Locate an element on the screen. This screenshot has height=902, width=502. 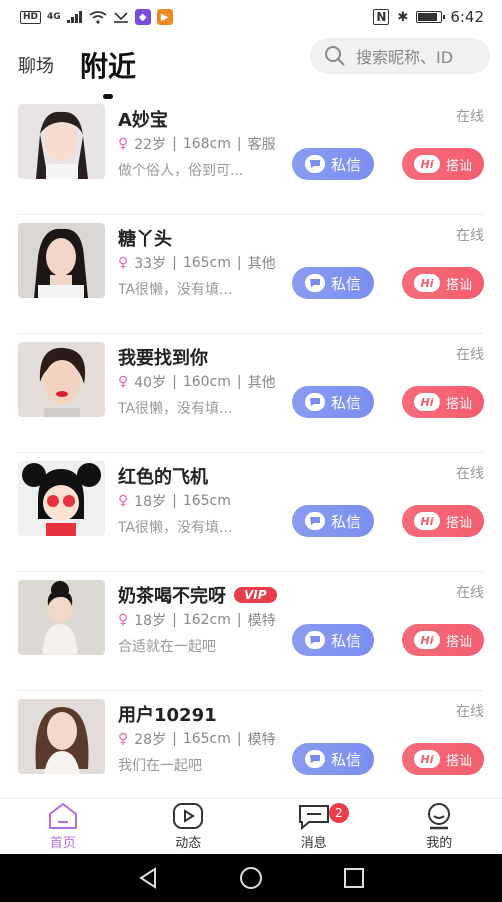
search-input: 搜索昵称、ID is located at coordinates (400, 56).